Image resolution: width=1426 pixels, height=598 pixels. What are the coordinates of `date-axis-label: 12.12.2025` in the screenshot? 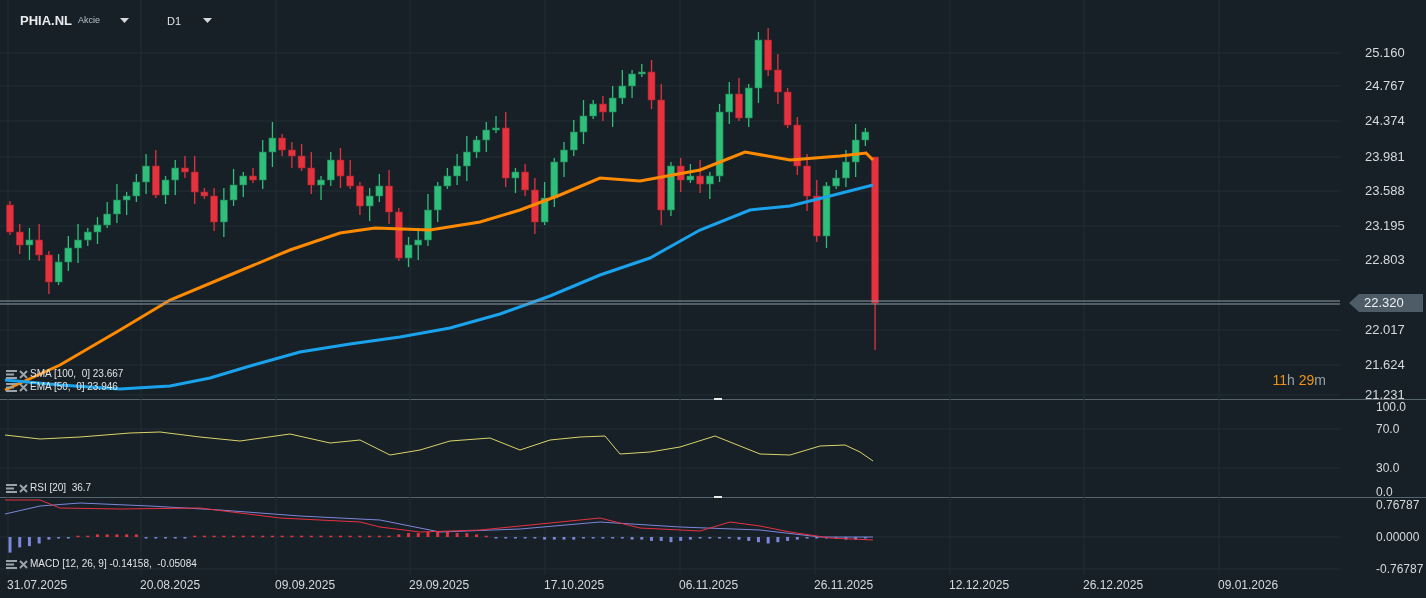 It's located at (979, 585).